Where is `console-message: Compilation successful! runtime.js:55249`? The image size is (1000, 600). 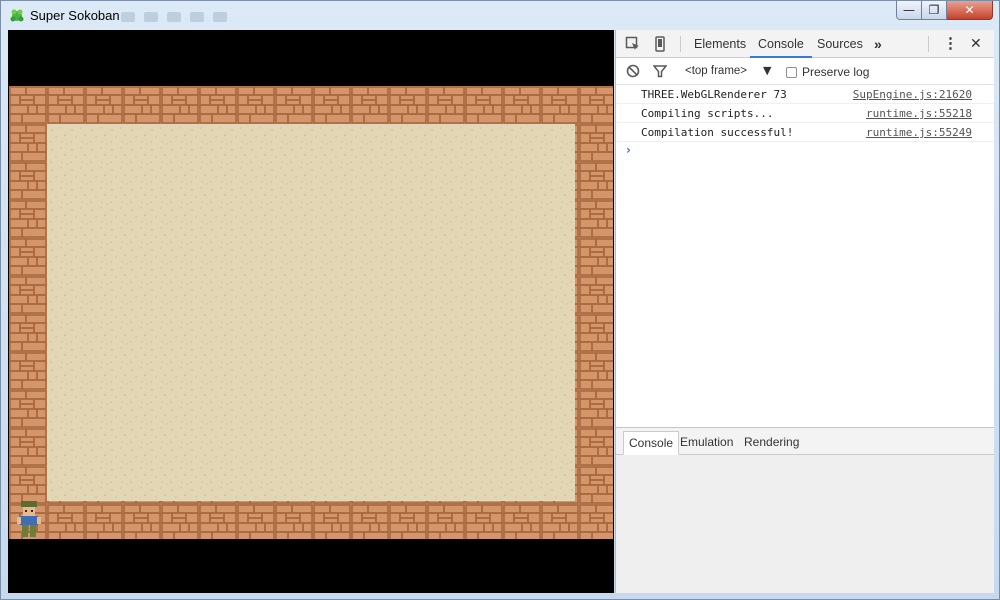 console-message: Compilation successful! runtime.js:55249 is located at coordinates (805, 132).